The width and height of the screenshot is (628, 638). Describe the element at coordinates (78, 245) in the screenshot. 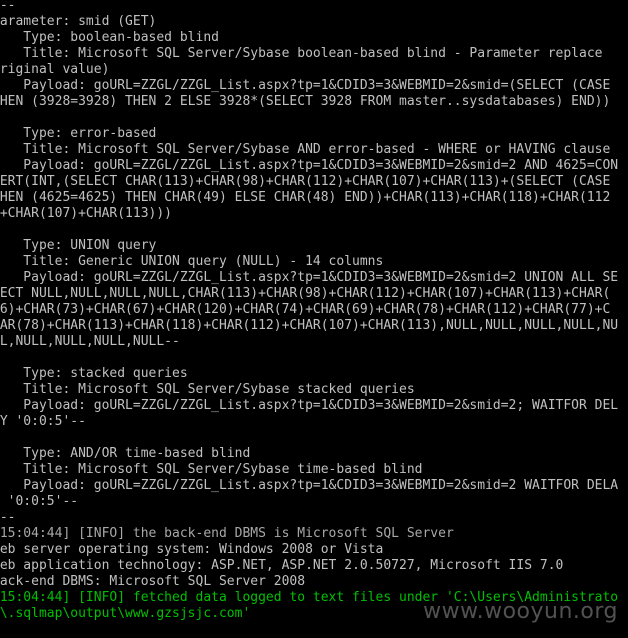

I see `terminal-line: Type: UNION query` at that location.